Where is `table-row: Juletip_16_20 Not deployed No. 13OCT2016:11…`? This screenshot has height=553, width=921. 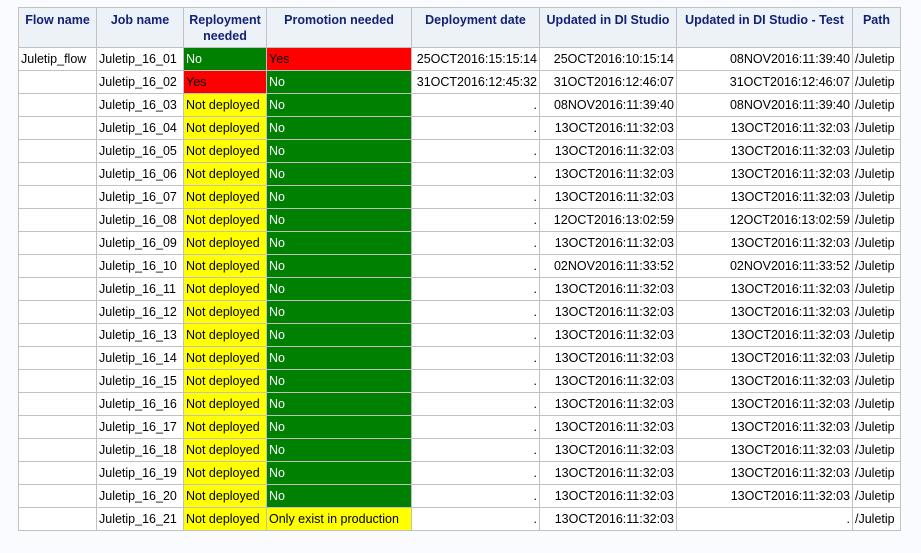 table-row: Juletip_16_20 Not deployed No. 13OCT2016:11… is located at coordinates (459, 496).